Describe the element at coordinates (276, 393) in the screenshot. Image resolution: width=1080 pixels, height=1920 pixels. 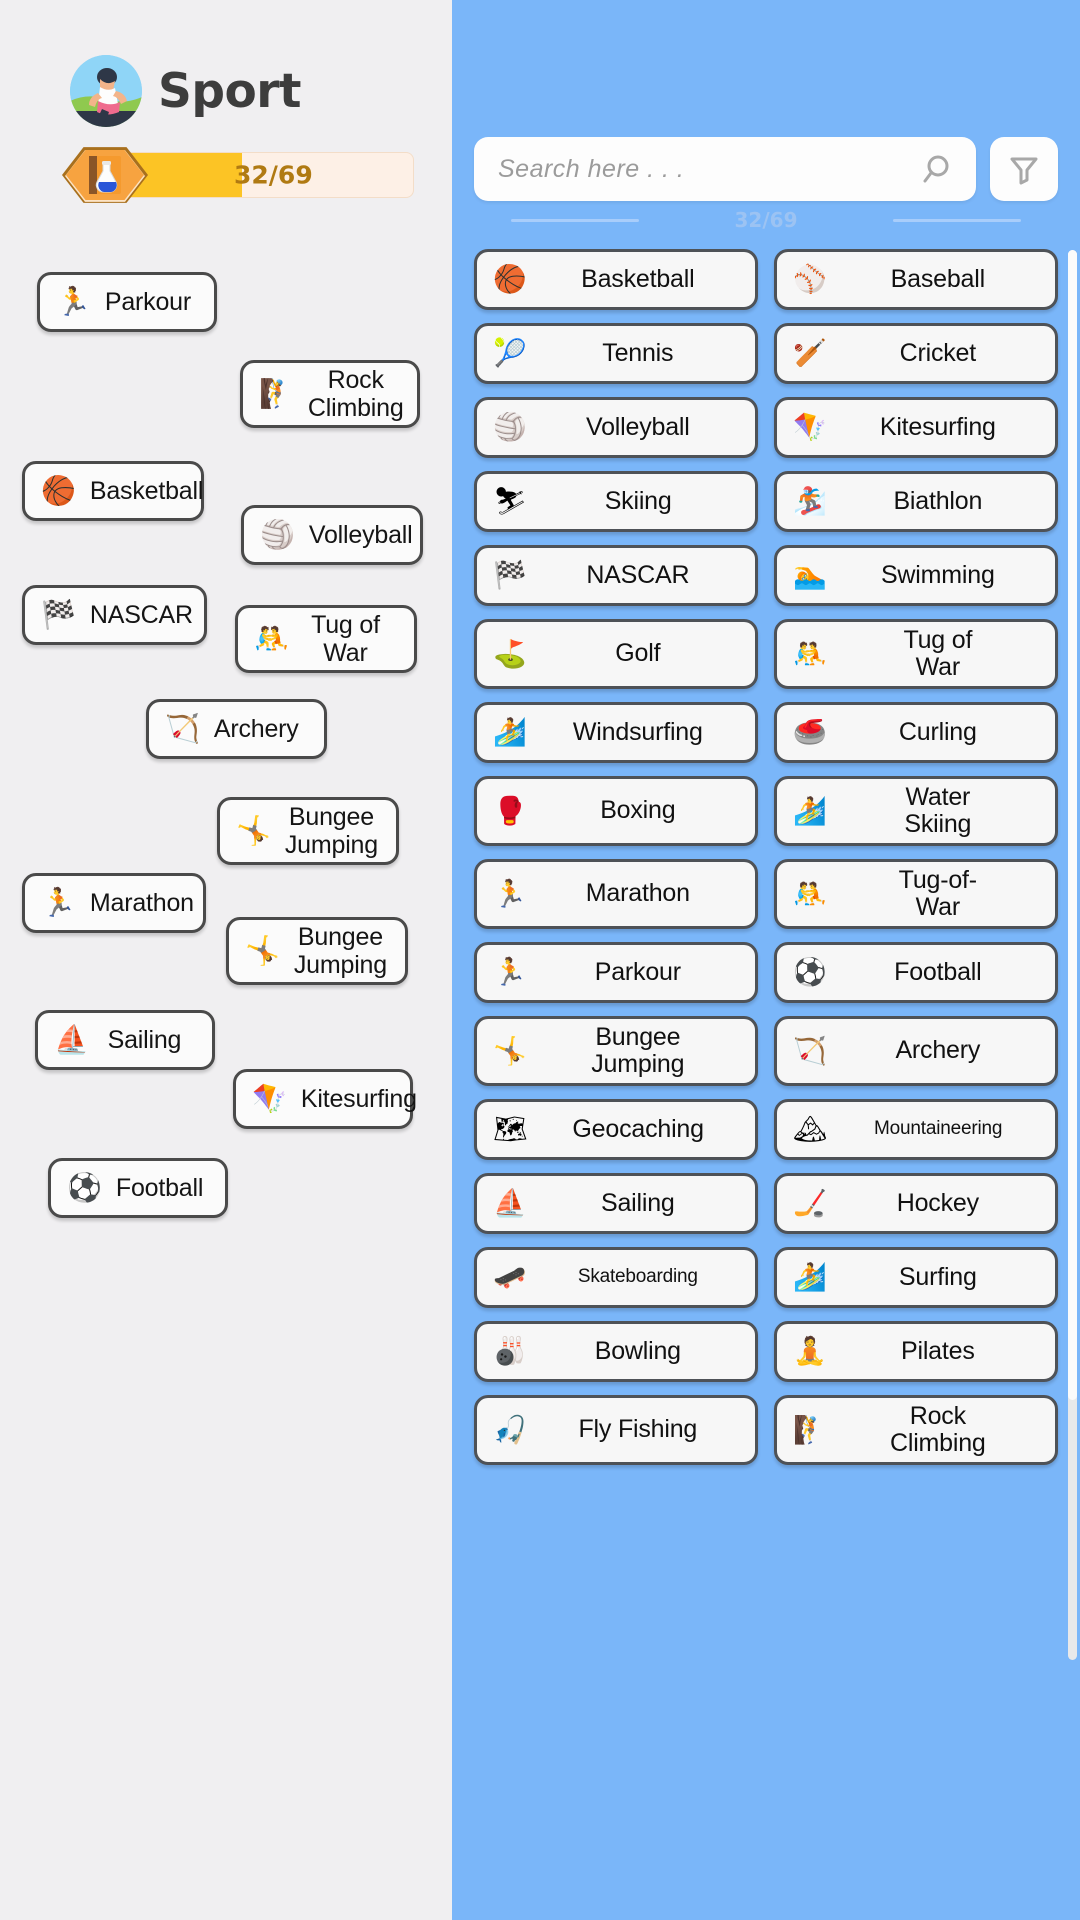
I see `chip-emoji-icon: 🧗` at that location.